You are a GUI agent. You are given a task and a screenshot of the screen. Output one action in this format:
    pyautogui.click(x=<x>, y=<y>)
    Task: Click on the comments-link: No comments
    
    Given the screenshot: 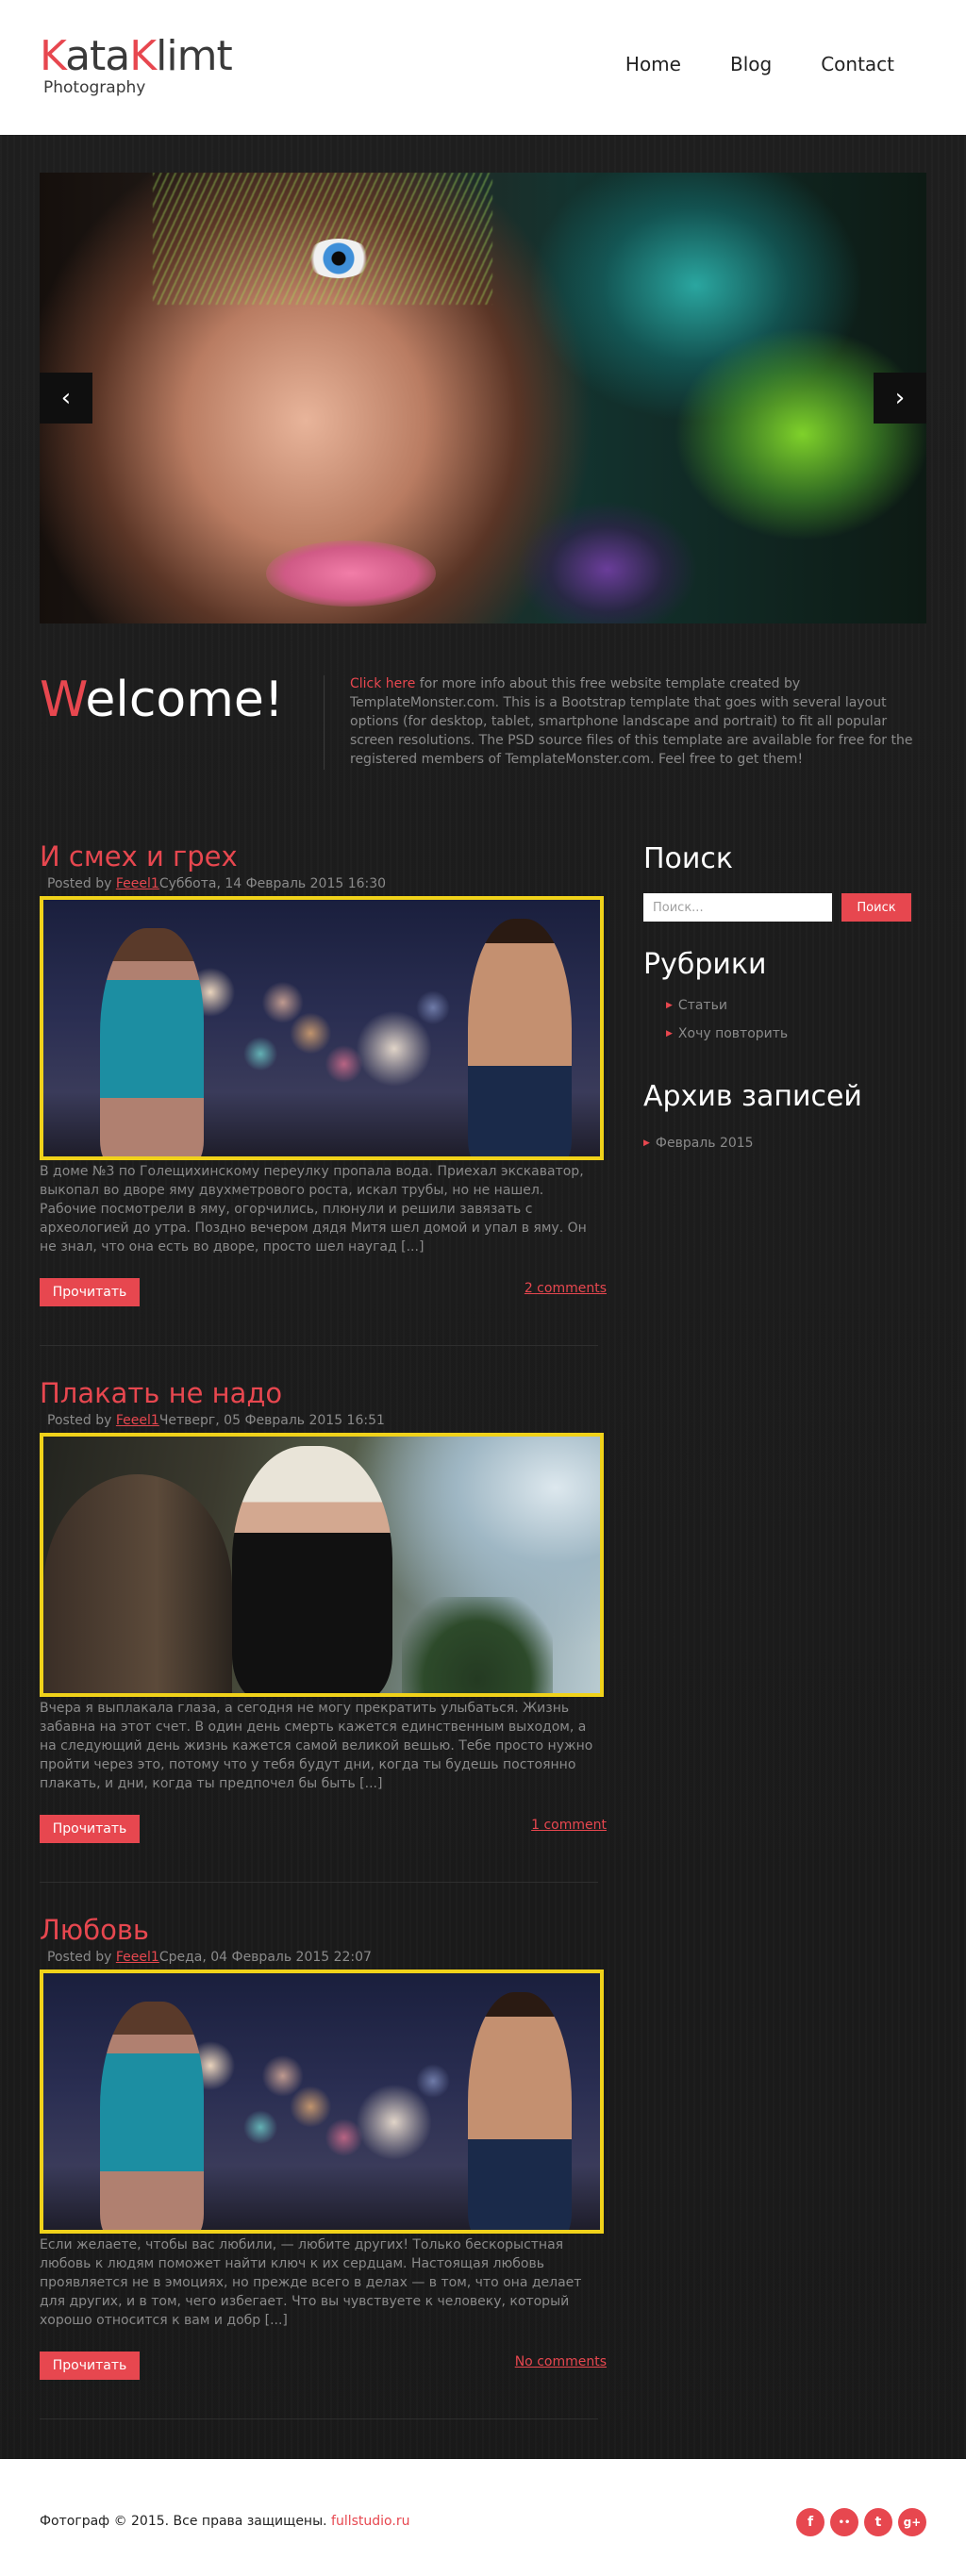 What is the action you would take?
    pyautogui.click(x=561, y=2361)
    